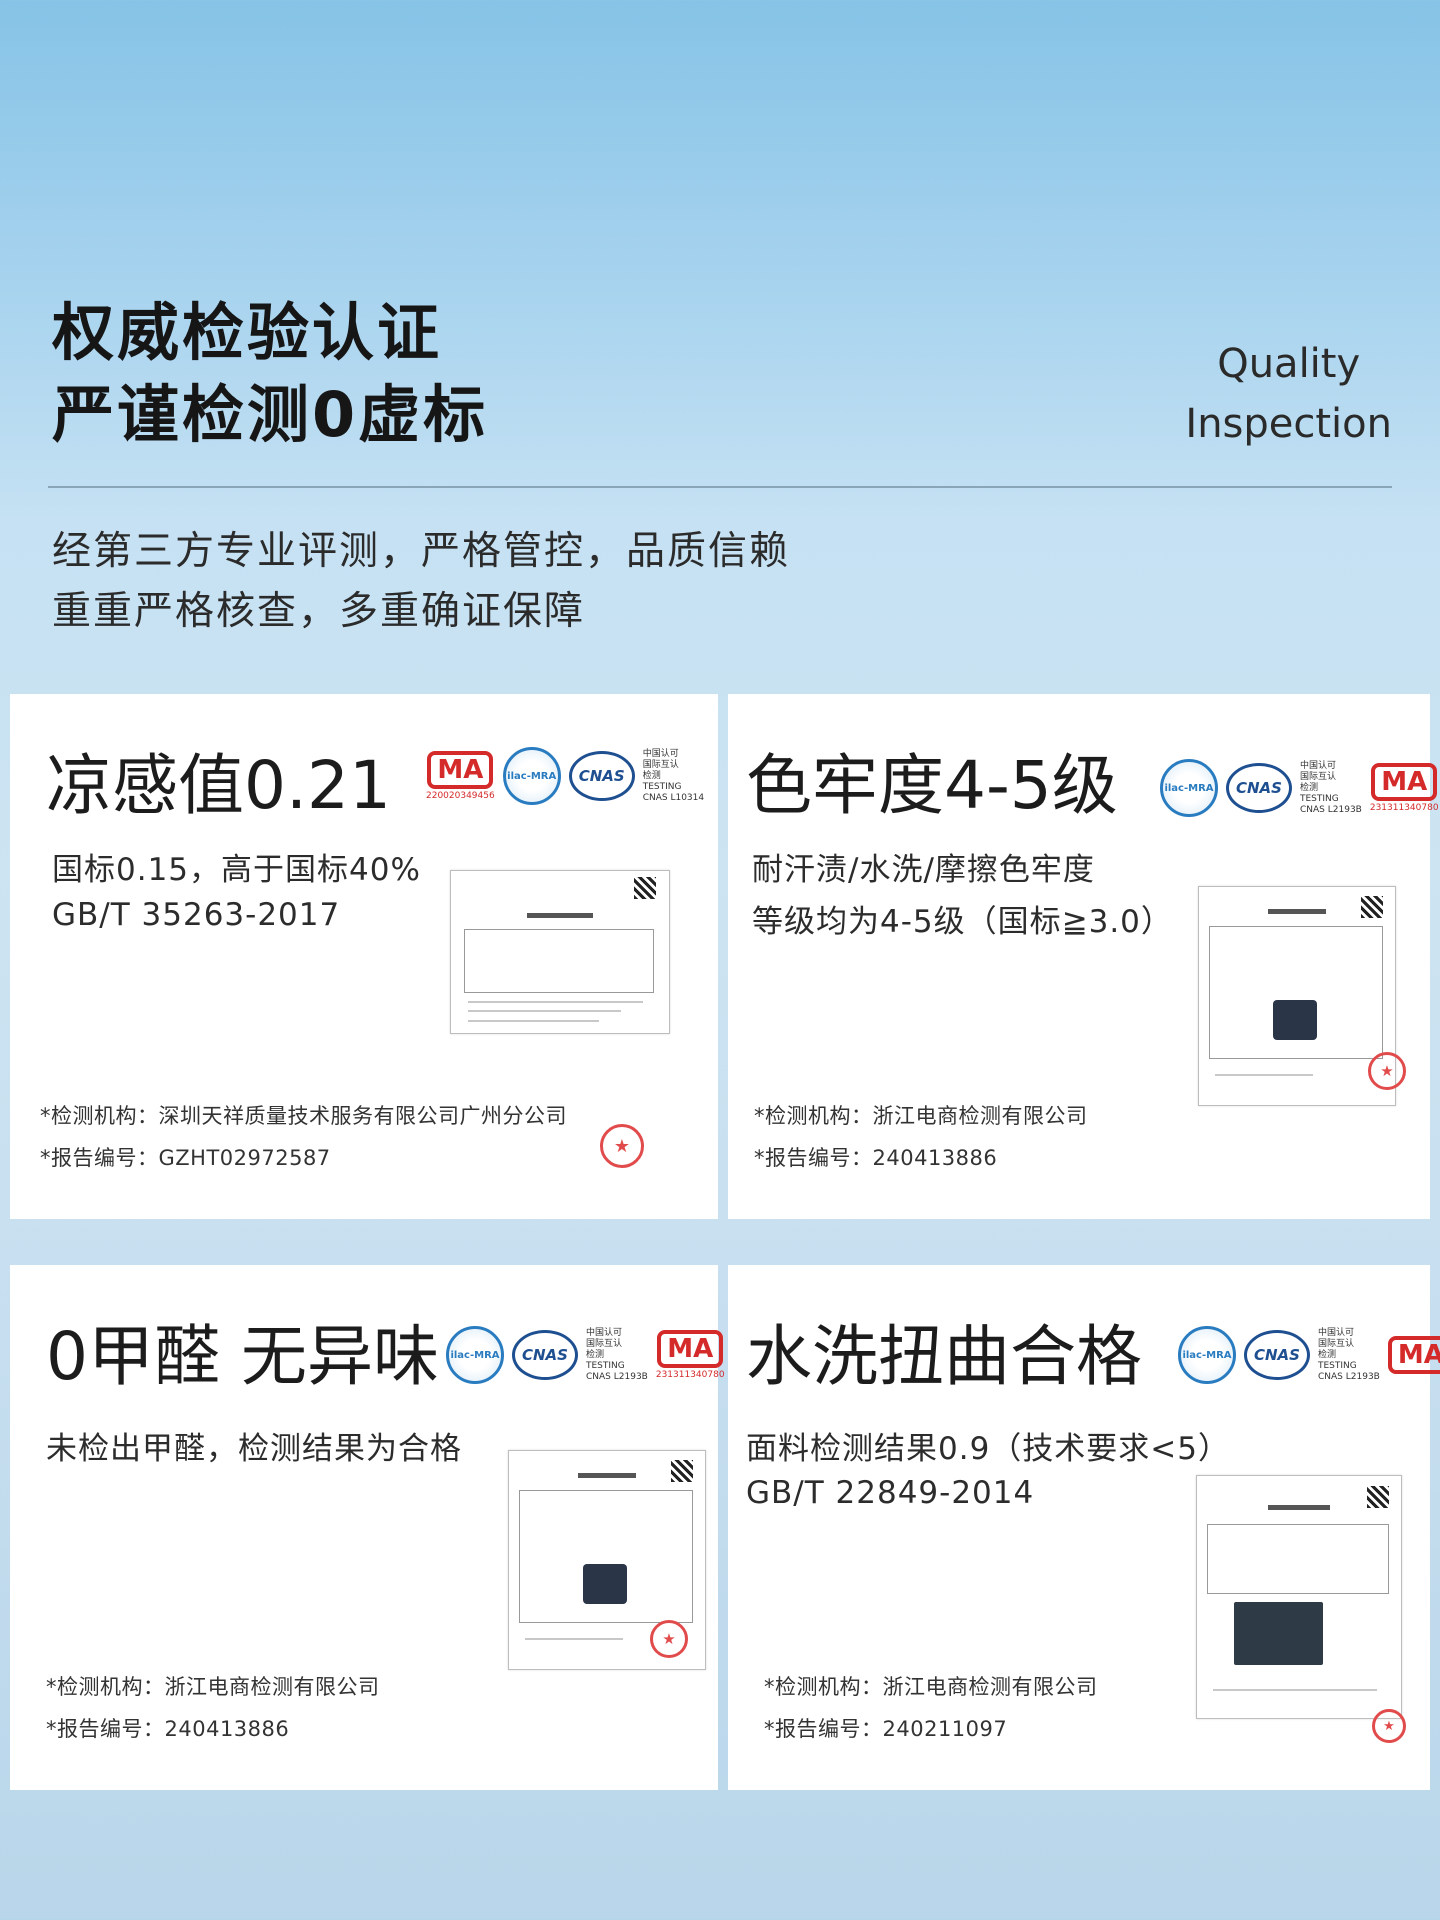 Image resolution: width=1440 pixels, height=1920 pixels. What do you see at coordinates (319, 611) in the screenshot?
I see `desc-line-2: 重重严格核查，多重确证保障` at bounding box center [319, 611].